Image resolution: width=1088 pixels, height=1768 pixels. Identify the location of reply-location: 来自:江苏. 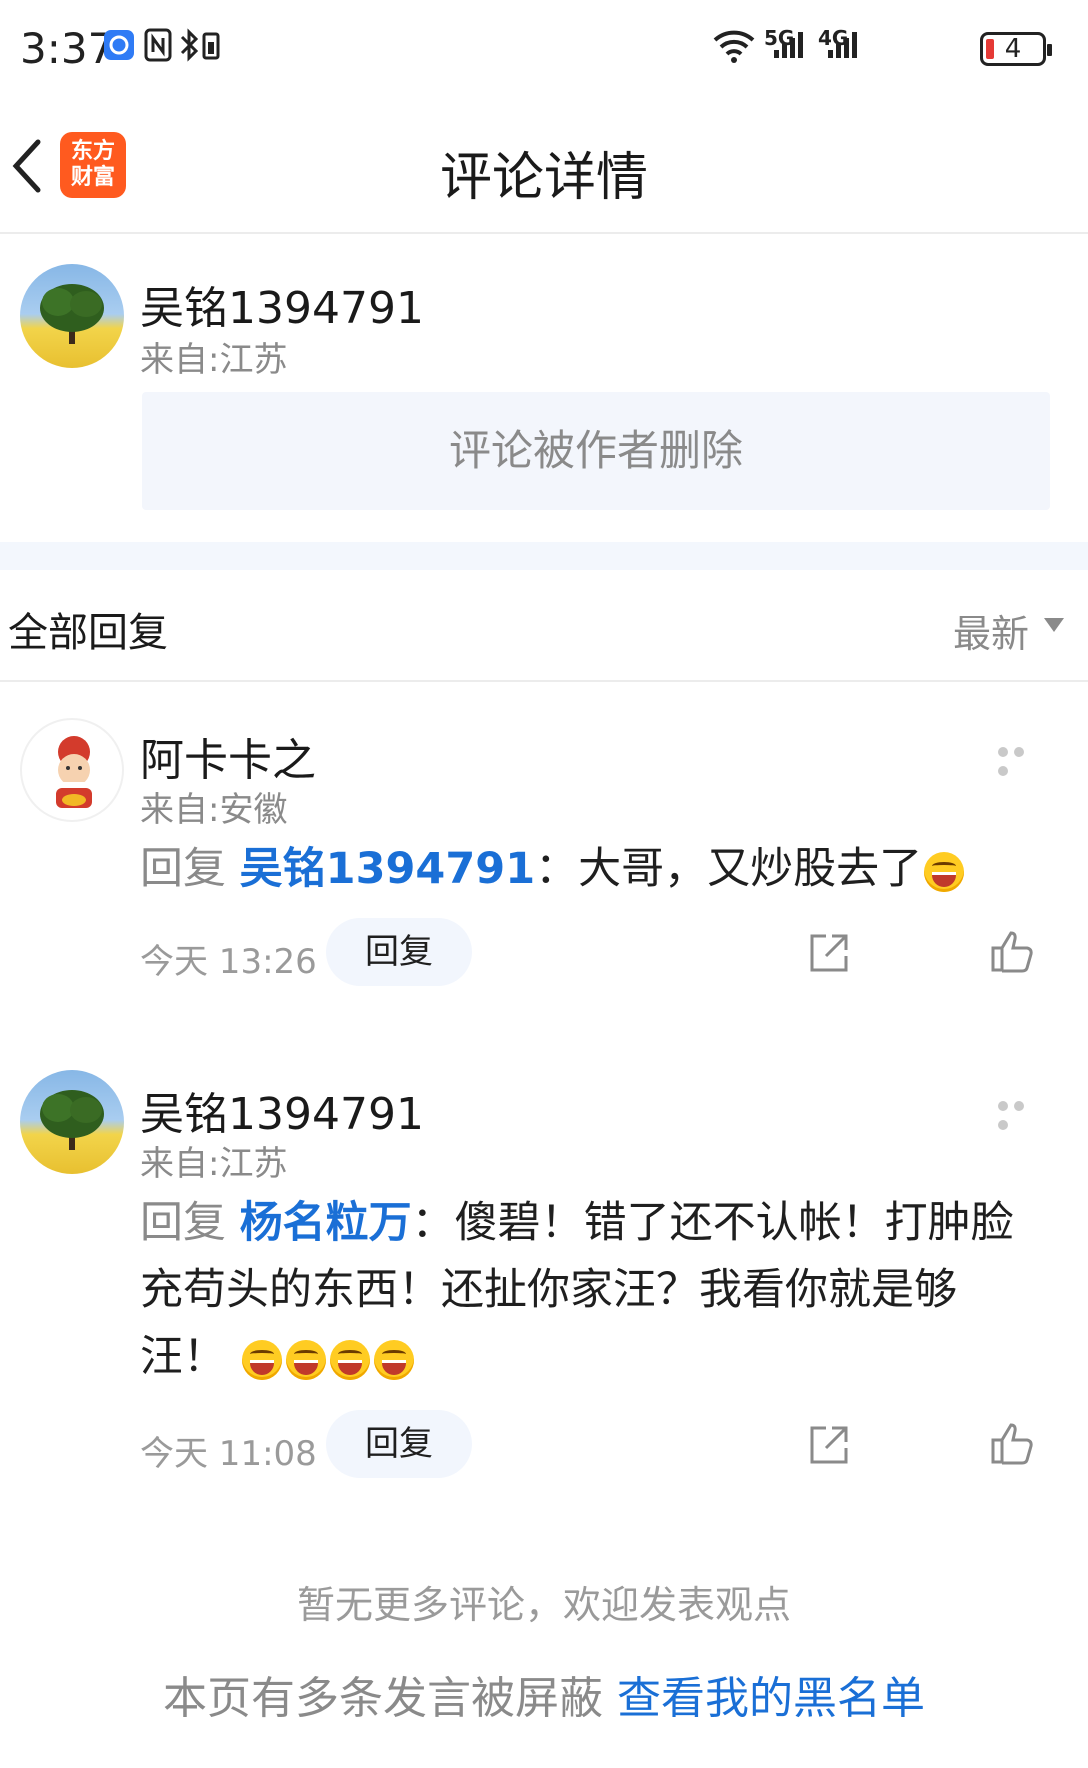
(214, 1164).